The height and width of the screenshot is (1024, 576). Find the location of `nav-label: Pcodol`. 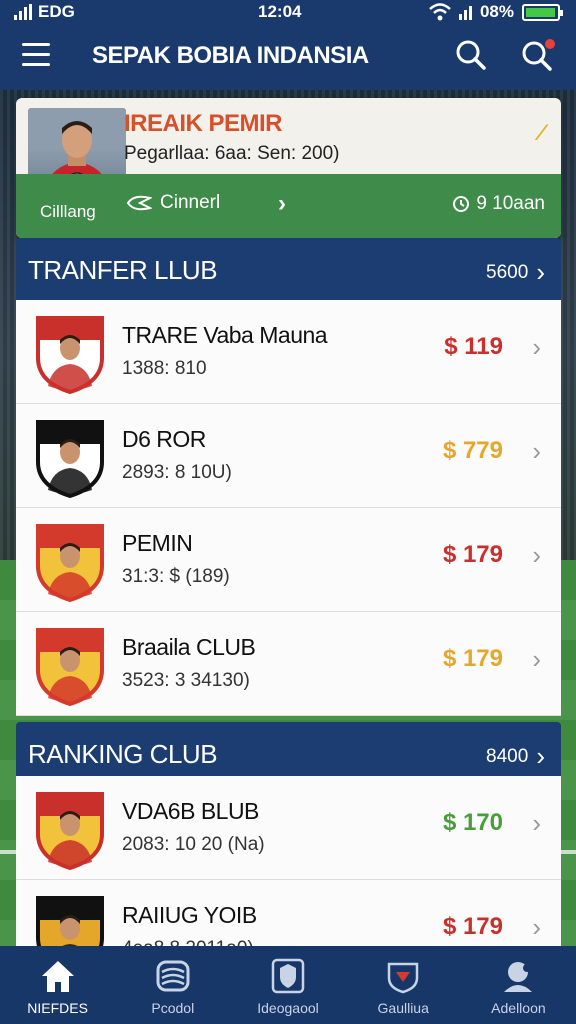

nav-label: Pcodol is located at coordinates (173, 1008).